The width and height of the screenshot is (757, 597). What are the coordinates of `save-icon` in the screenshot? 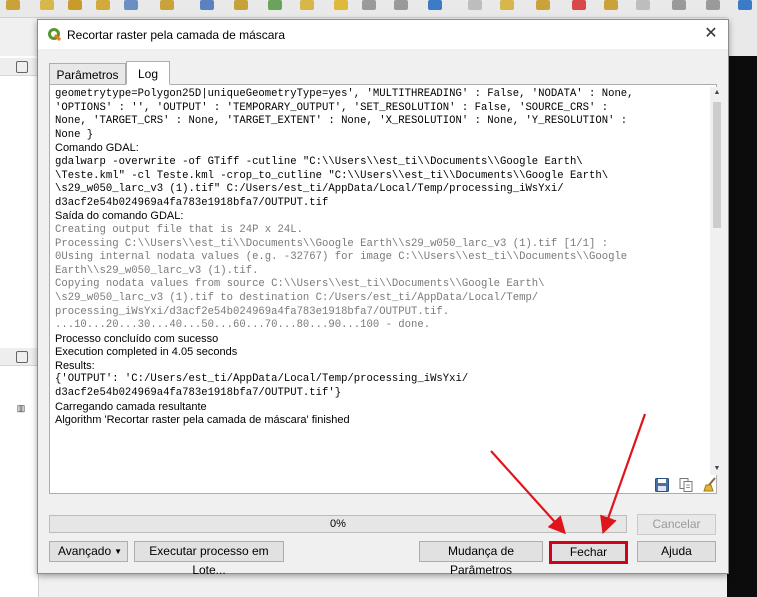 It's located at (662, 485).